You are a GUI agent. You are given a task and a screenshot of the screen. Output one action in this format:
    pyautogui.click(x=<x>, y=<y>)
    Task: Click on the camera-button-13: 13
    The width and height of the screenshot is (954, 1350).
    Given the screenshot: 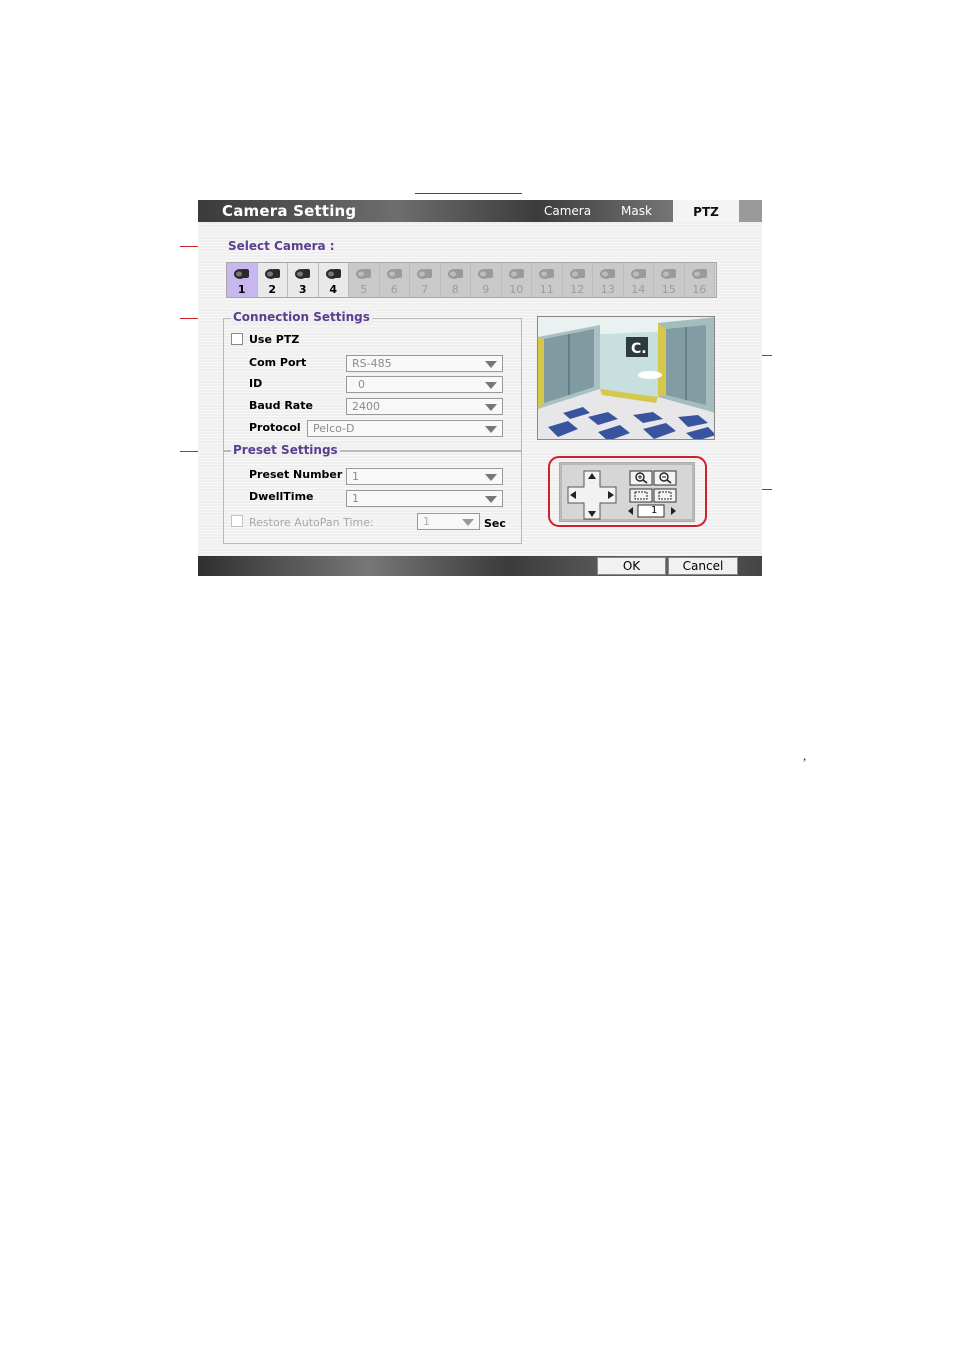 What is the action you would take?
    pyautogui.click(x=608, y=280)
    